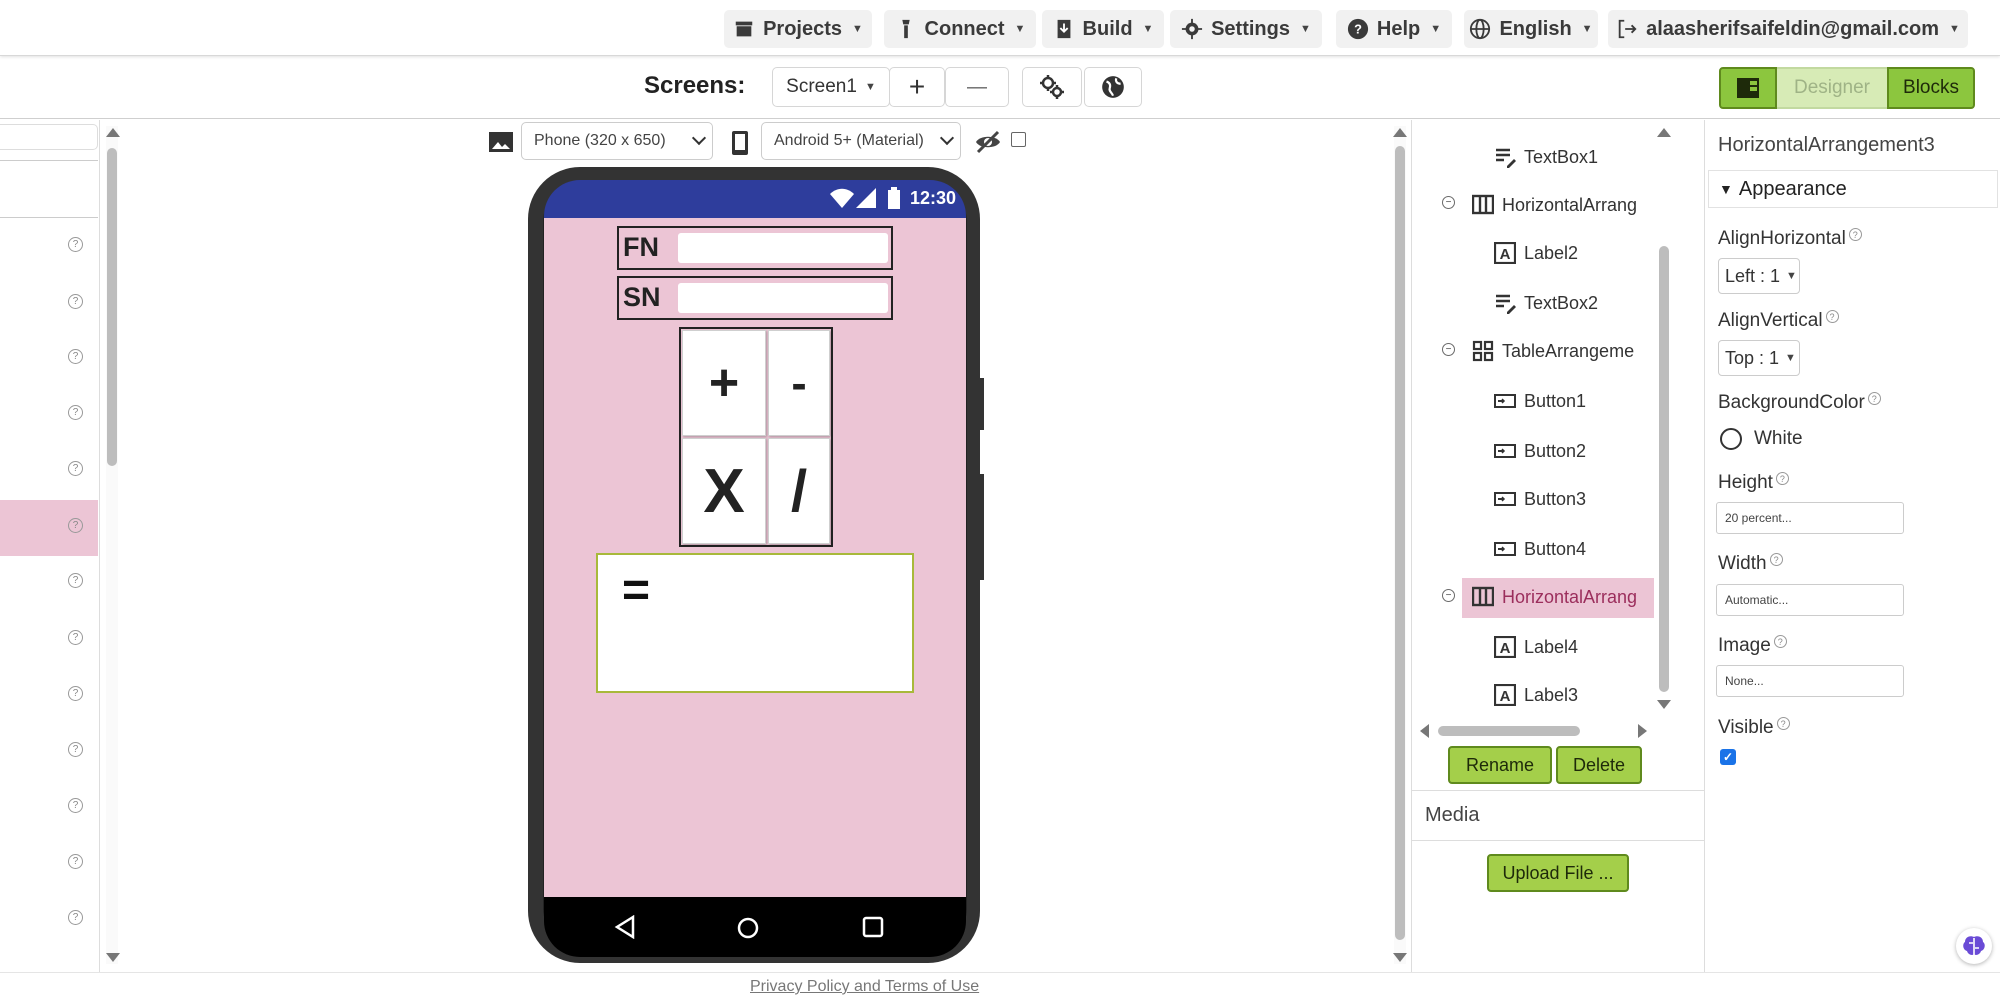 Image resolution: width=2000 pixels, height=1000 pixels. Describe the element at coordinates (617, 141) in the screenshot. I see `device-size-dropdown: Phone (320 x 650)` at that location.